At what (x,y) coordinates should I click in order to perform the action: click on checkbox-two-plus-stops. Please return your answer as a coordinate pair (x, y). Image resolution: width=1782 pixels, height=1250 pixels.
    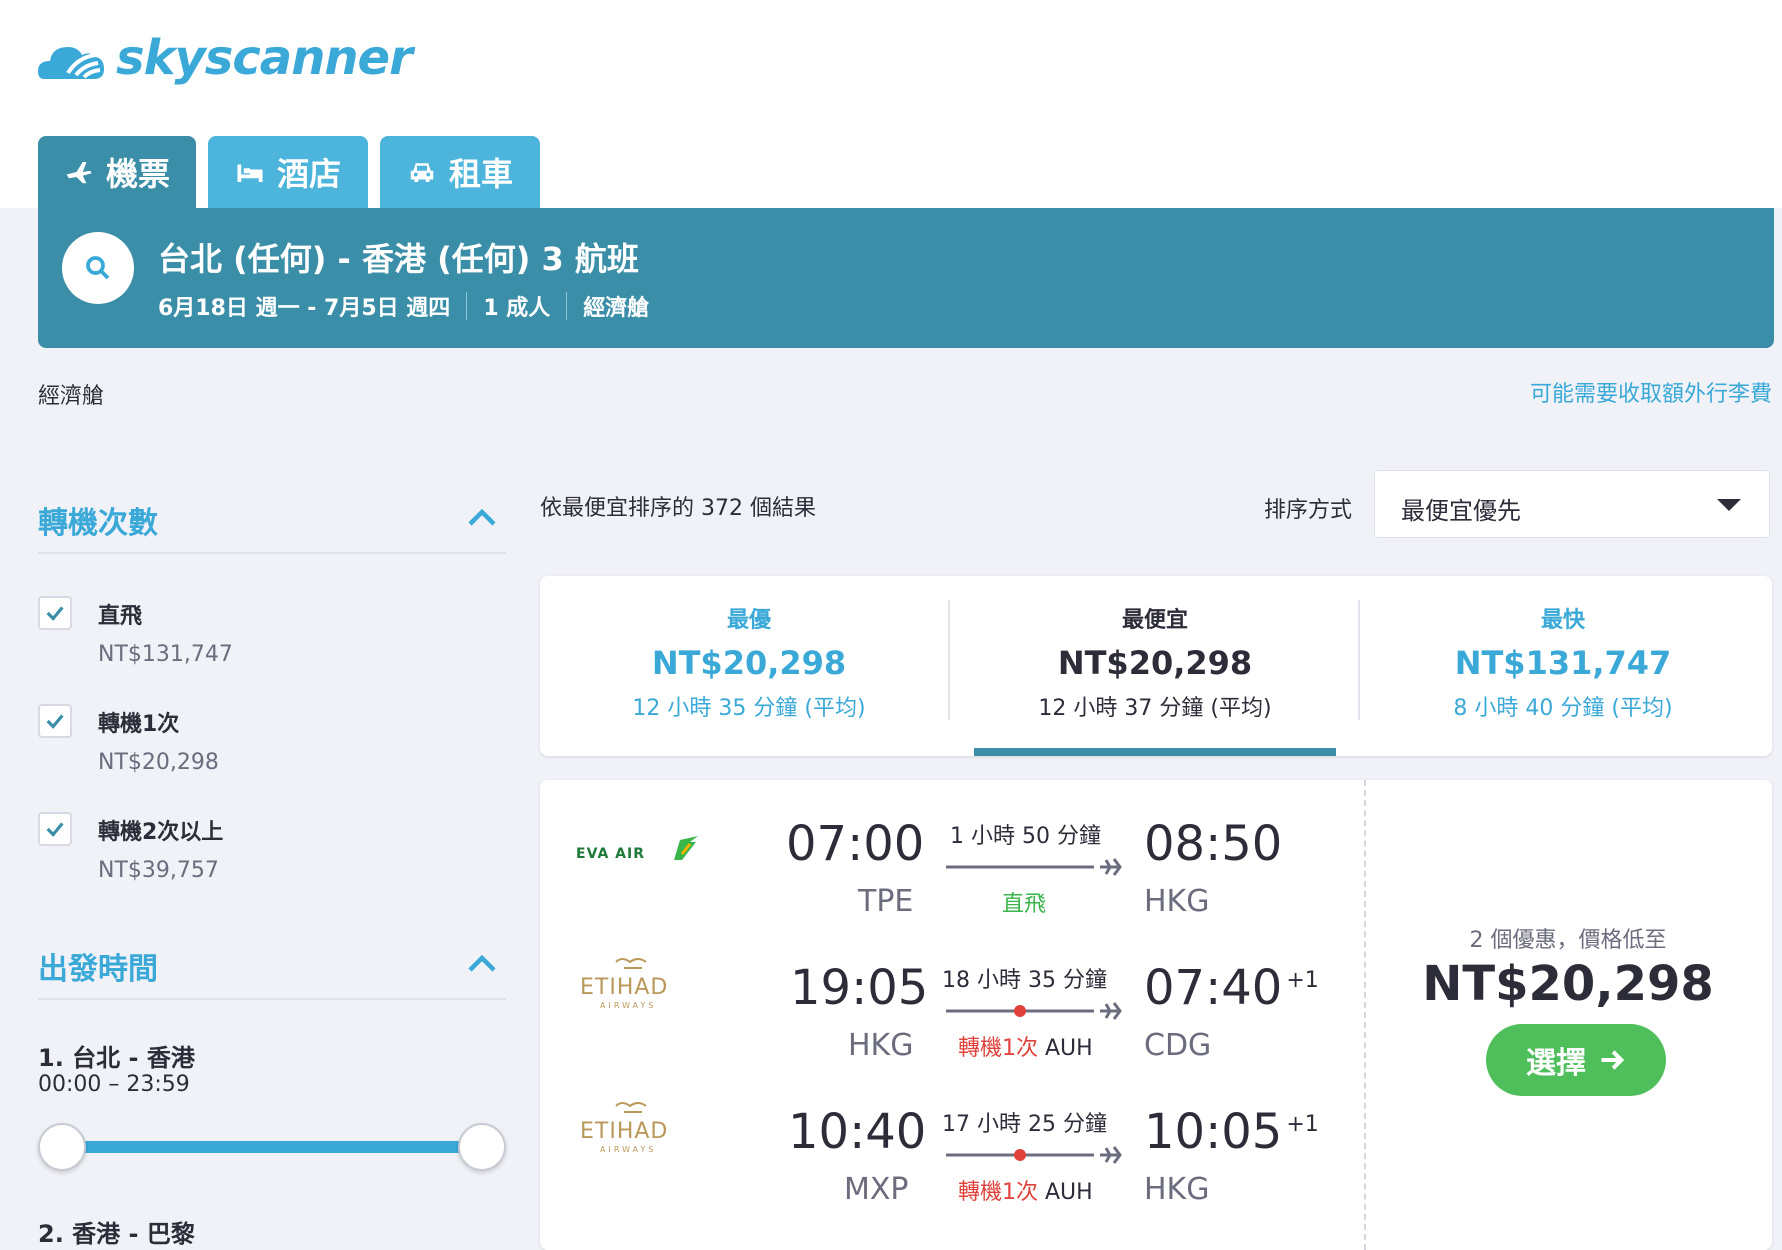
    Looking at the image, I should click on (55, 829).